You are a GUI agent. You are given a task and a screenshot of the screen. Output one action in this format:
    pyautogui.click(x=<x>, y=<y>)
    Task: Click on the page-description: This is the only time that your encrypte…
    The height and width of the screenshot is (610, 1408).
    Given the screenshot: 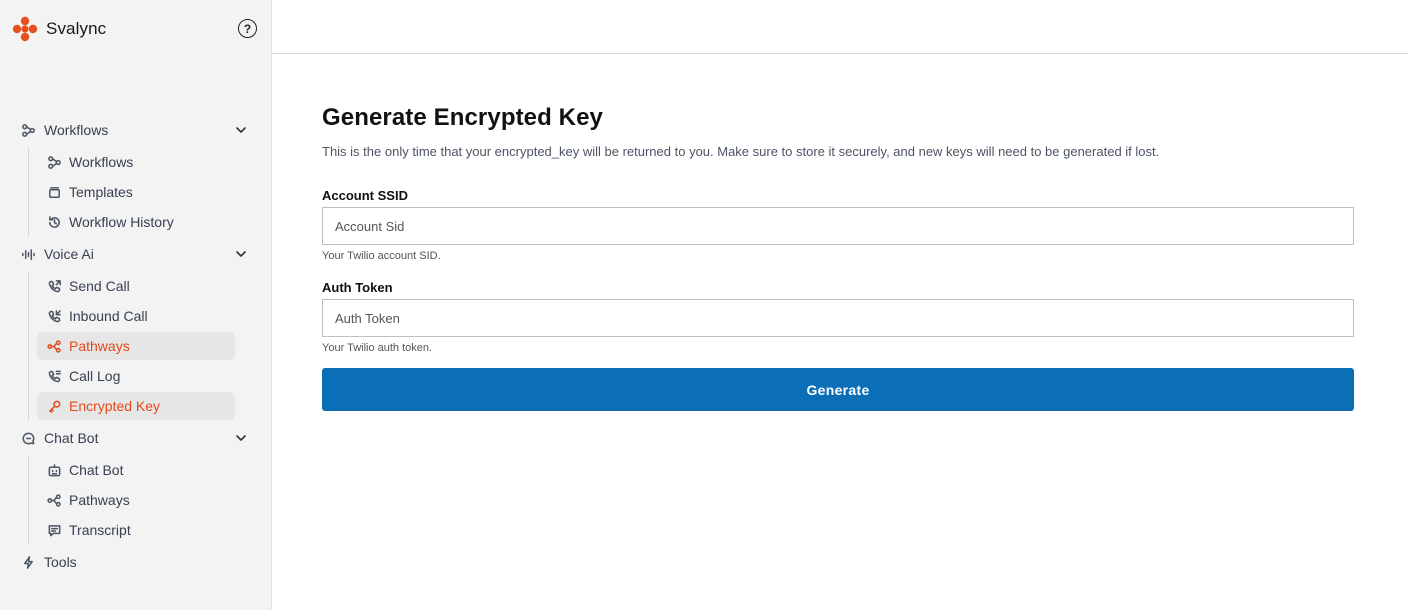 What is the action you would take?
    pyautogui.click(x=741, y=151)
    